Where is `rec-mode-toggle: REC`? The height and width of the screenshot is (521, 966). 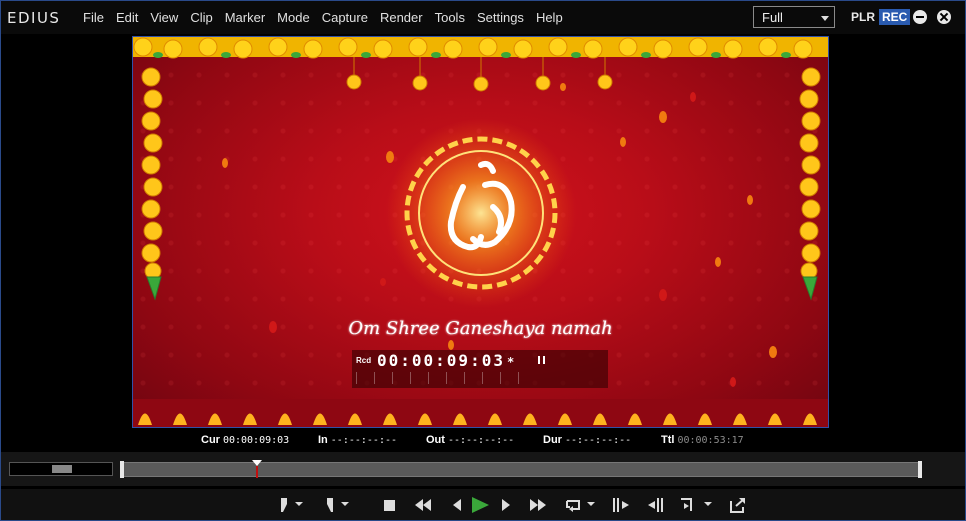 rec-mode-toggle: REC is located at coordinates (895, 17).